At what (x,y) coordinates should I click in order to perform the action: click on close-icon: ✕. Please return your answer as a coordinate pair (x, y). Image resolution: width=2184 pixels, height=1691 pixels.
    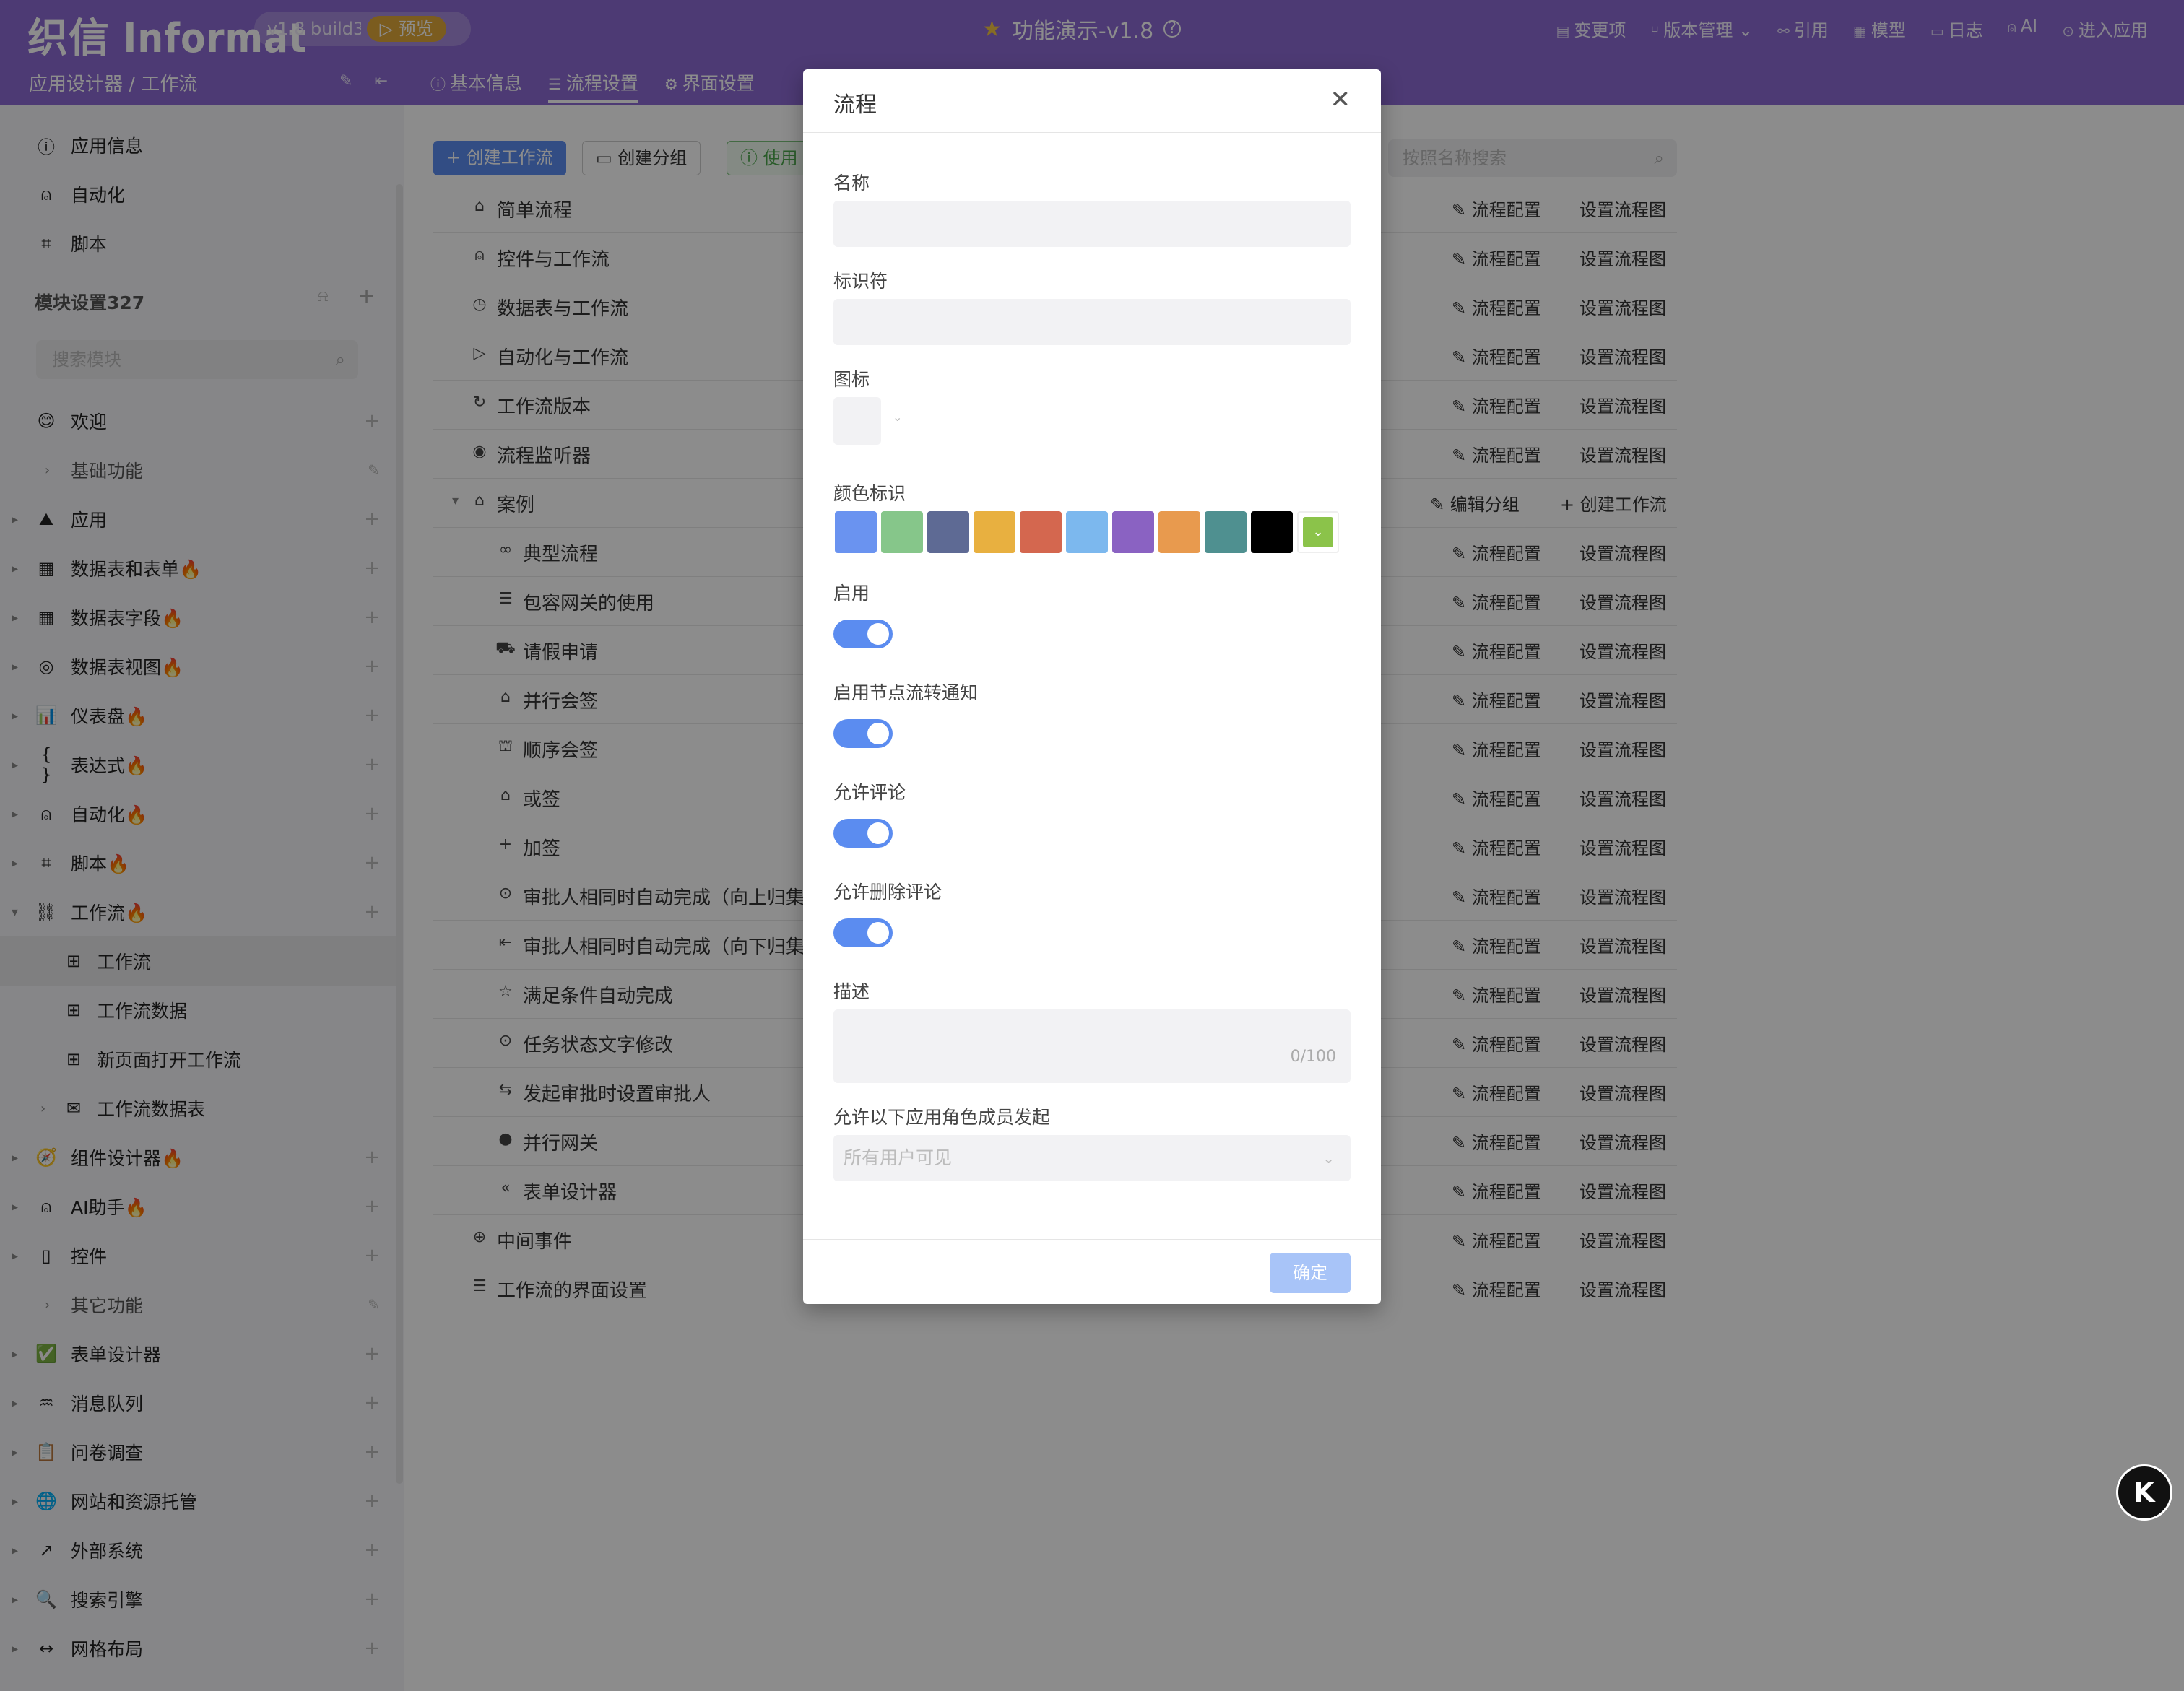
    Looking at the image, I should click on (1340, 99).